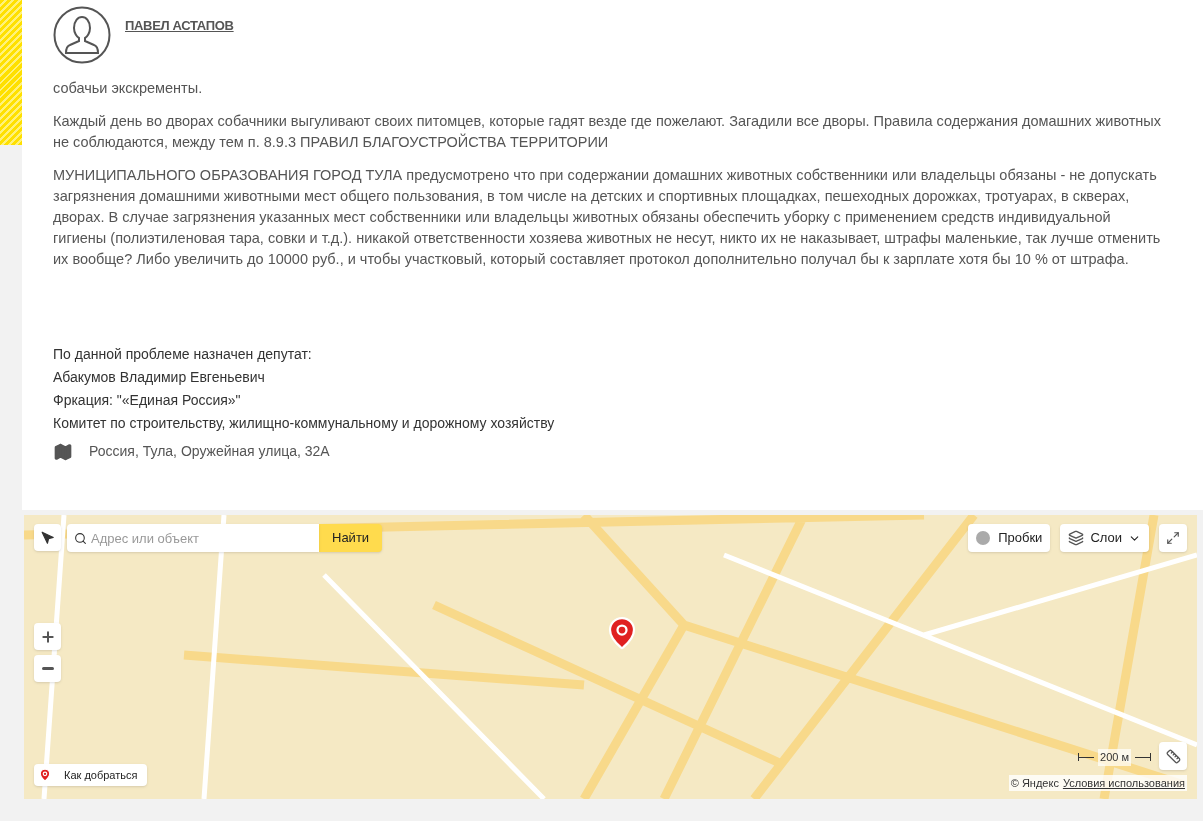 The image size is (1203, 821). Describe the element at coordinates (1123, 782) in the screenshot. I see `terms-link: Условия использования` at that location.